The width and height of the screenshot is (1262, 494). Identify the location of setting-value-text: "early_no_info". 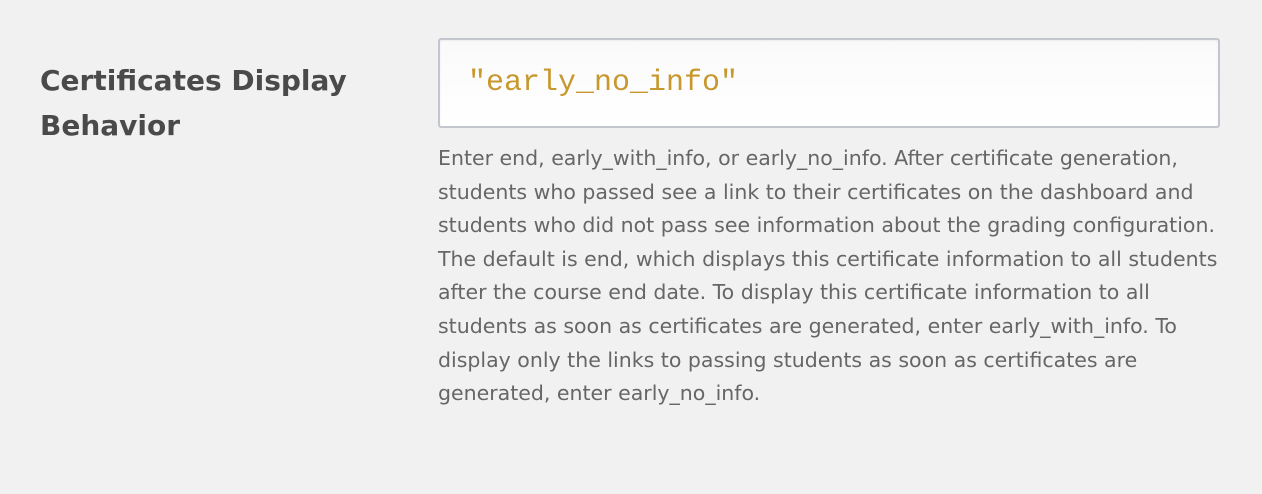
(603, 83).